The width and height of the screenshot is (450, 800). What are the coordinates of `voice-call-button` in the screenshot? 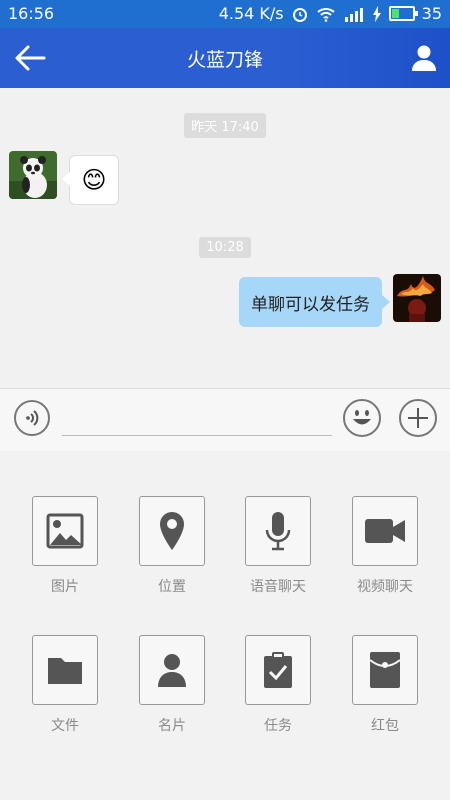 It's located at (278, 531).